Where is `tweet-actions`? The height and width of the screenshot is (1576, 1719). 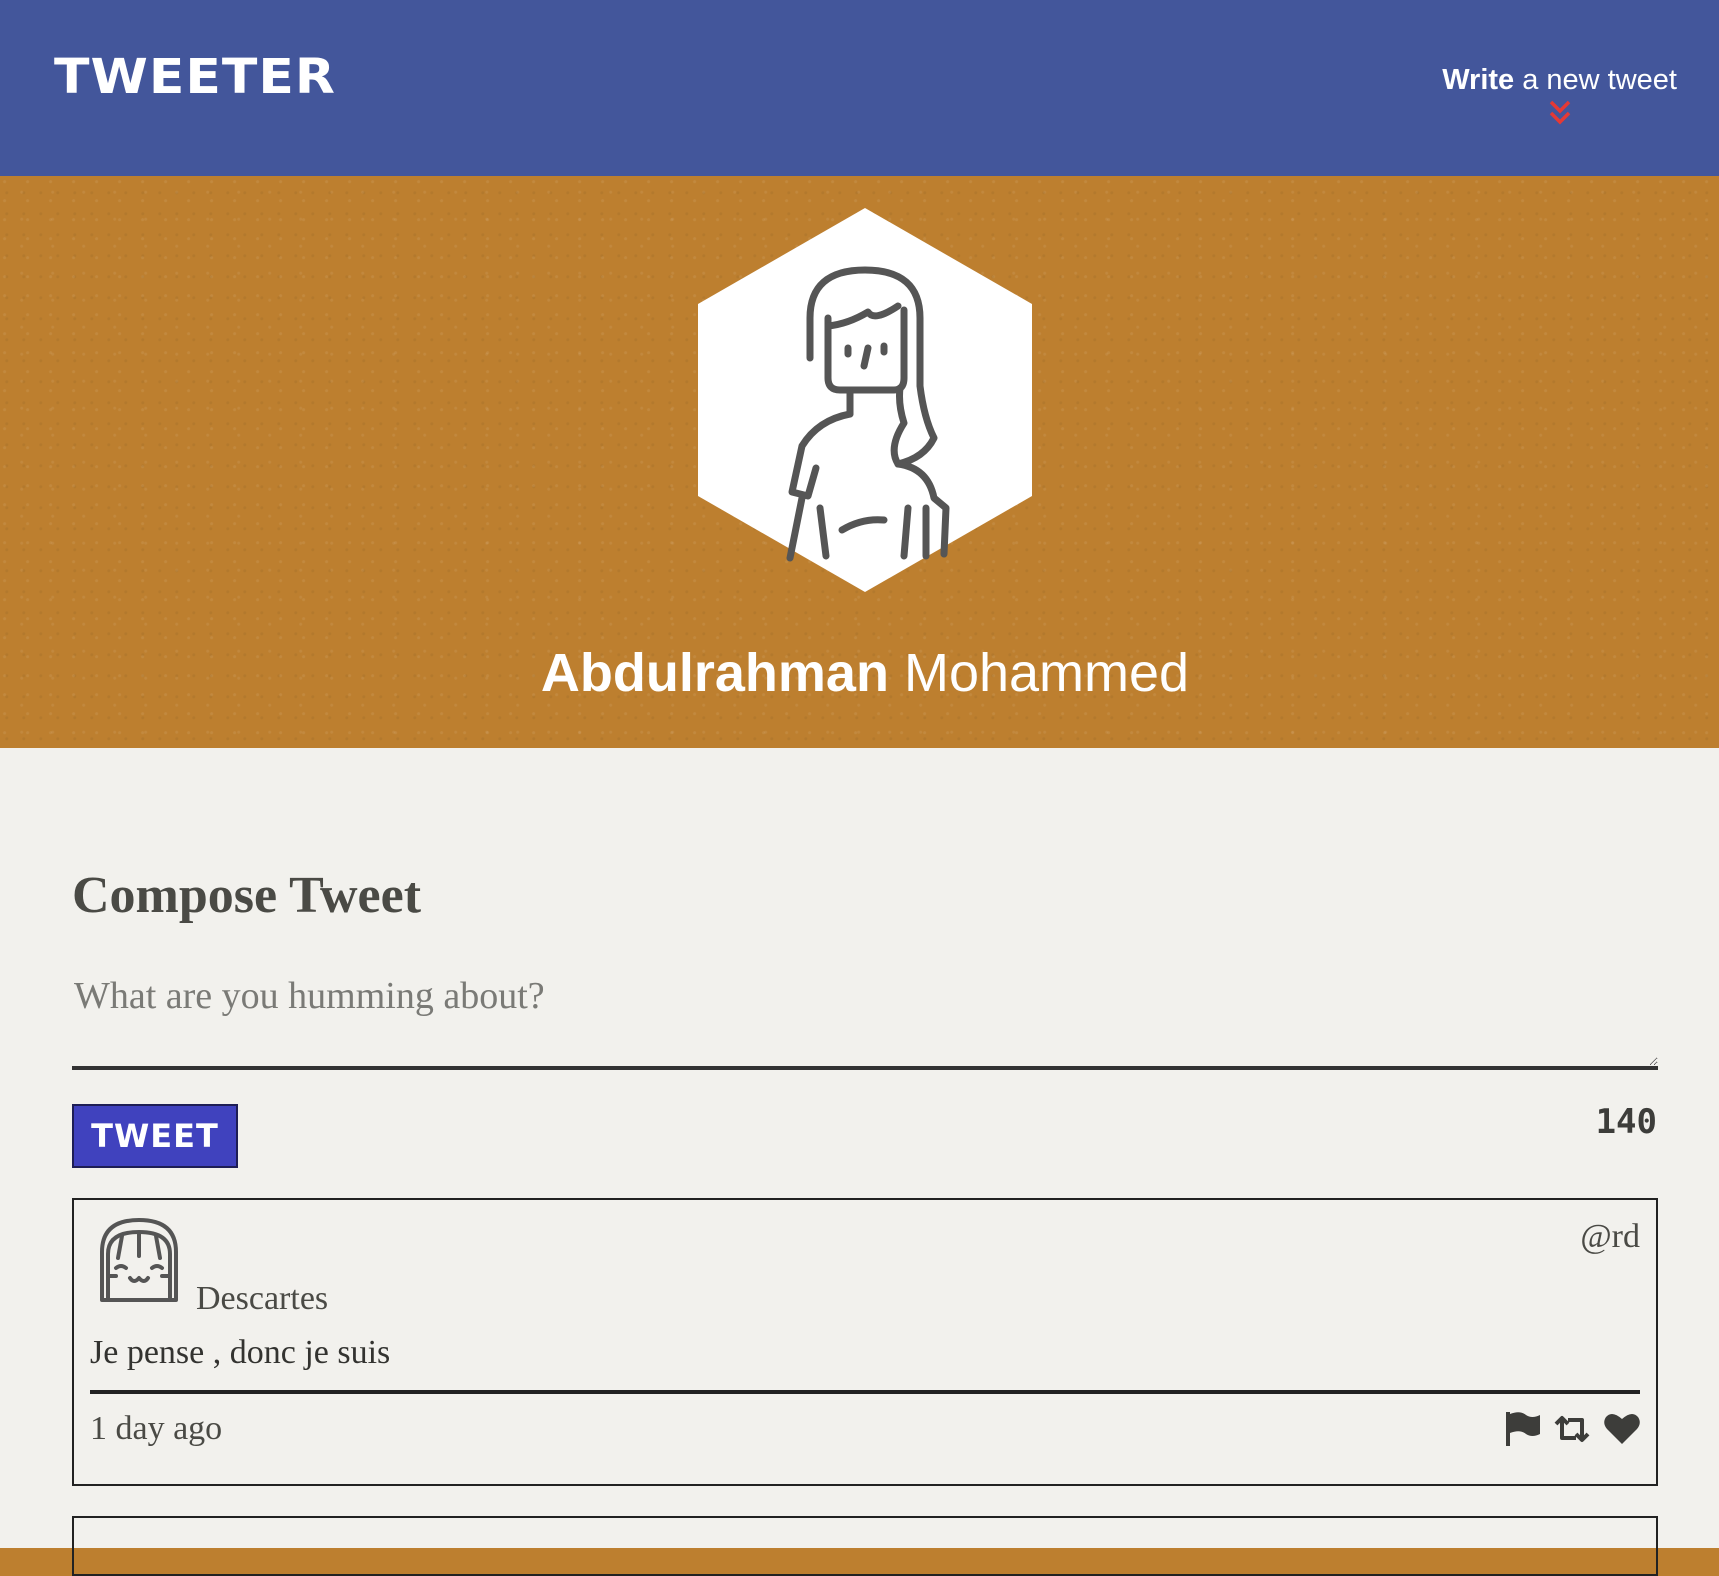
tweet-actions is located at coordinates (1572, 1429).